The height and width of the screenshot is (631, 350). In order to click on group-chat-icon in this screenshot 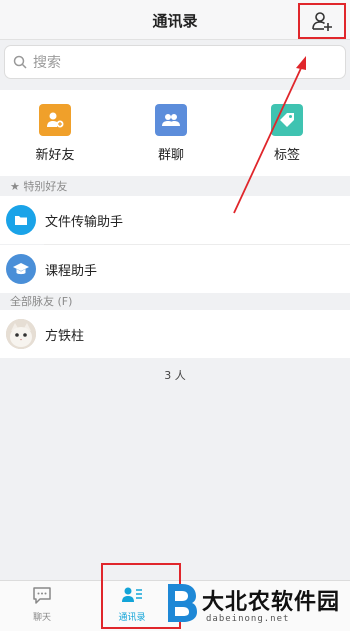, I will do `click(171, 120)`.